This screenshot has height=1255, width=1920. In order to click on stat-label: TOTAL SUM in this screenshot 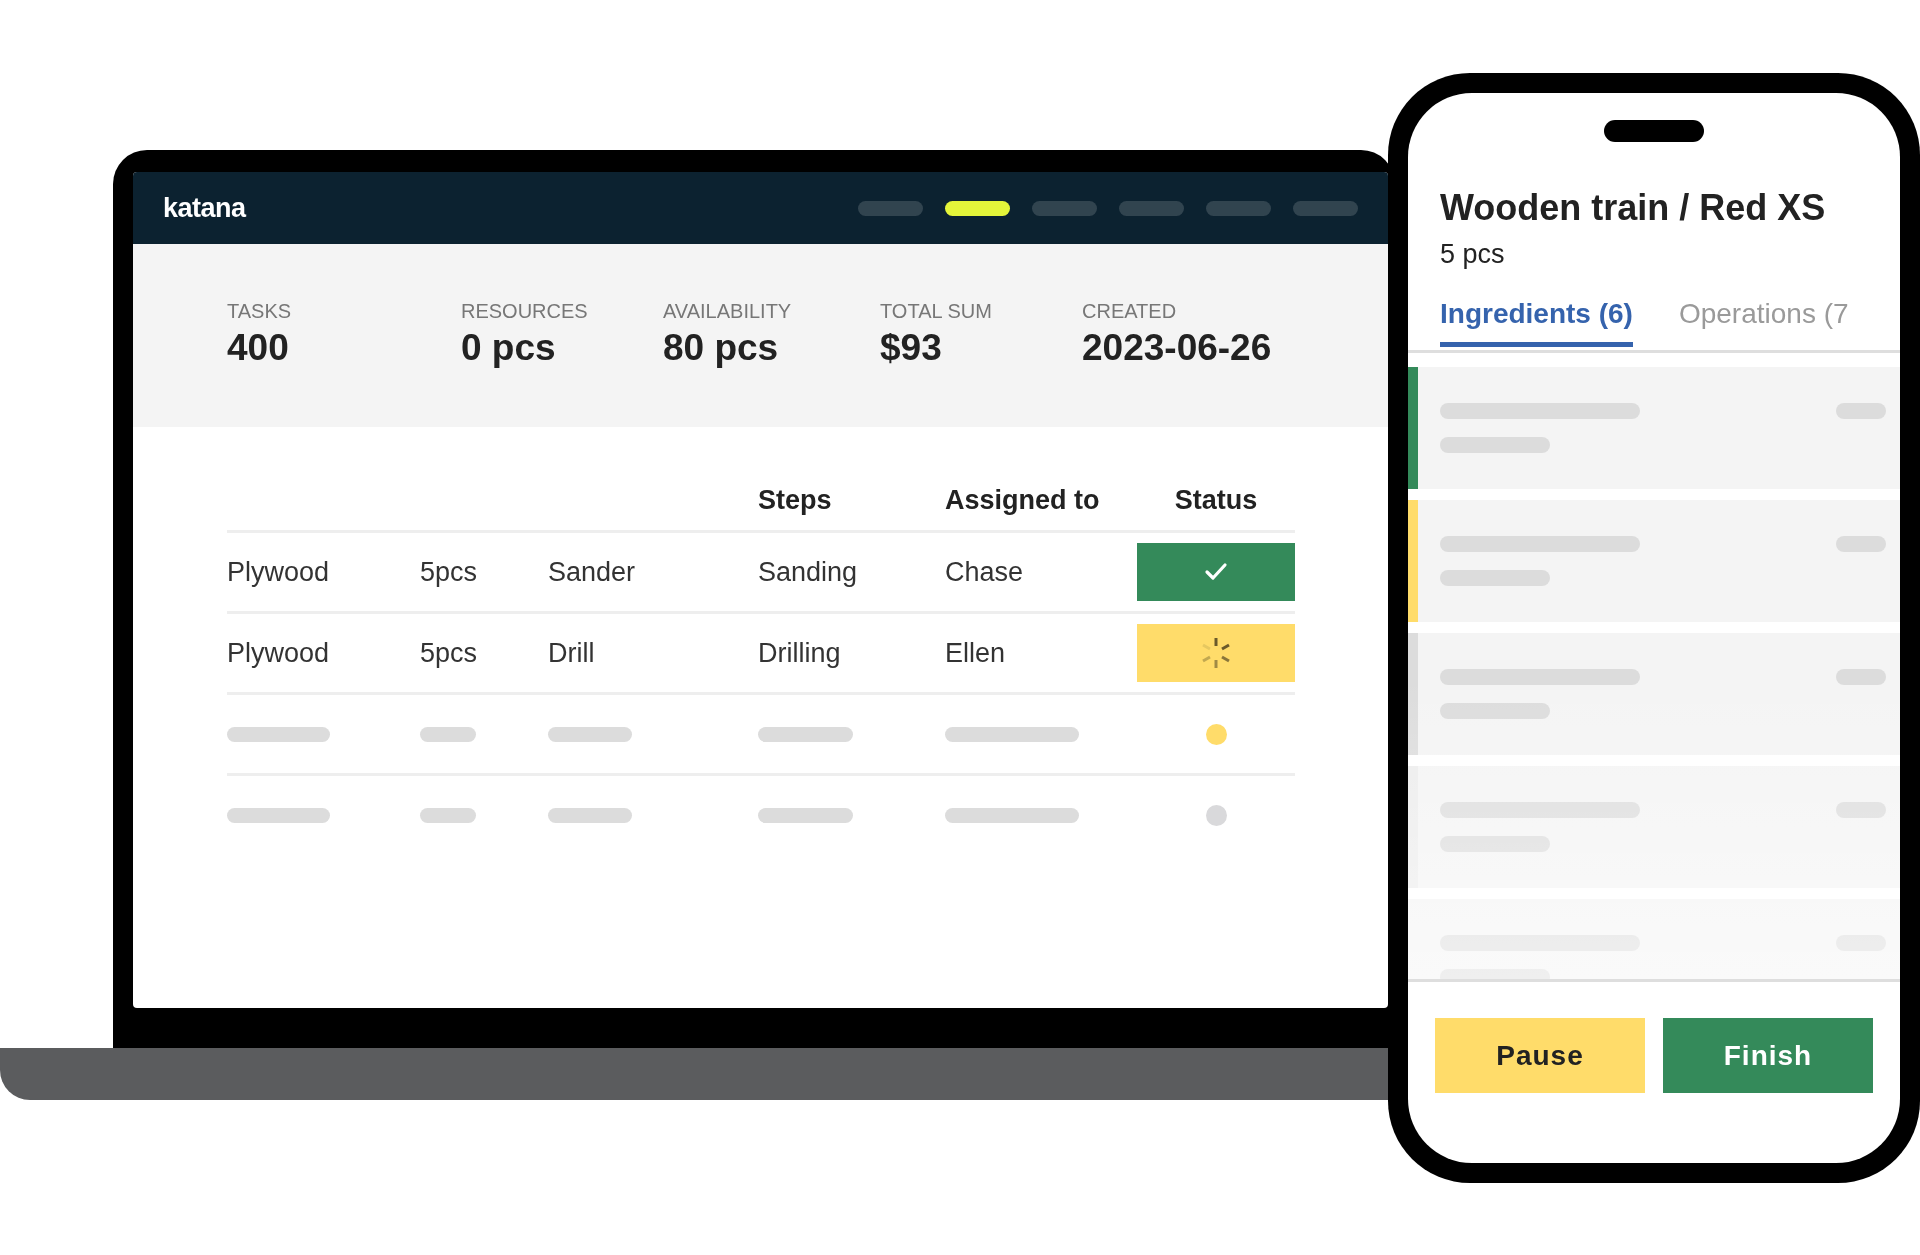, I will do `click(936, 311)`.